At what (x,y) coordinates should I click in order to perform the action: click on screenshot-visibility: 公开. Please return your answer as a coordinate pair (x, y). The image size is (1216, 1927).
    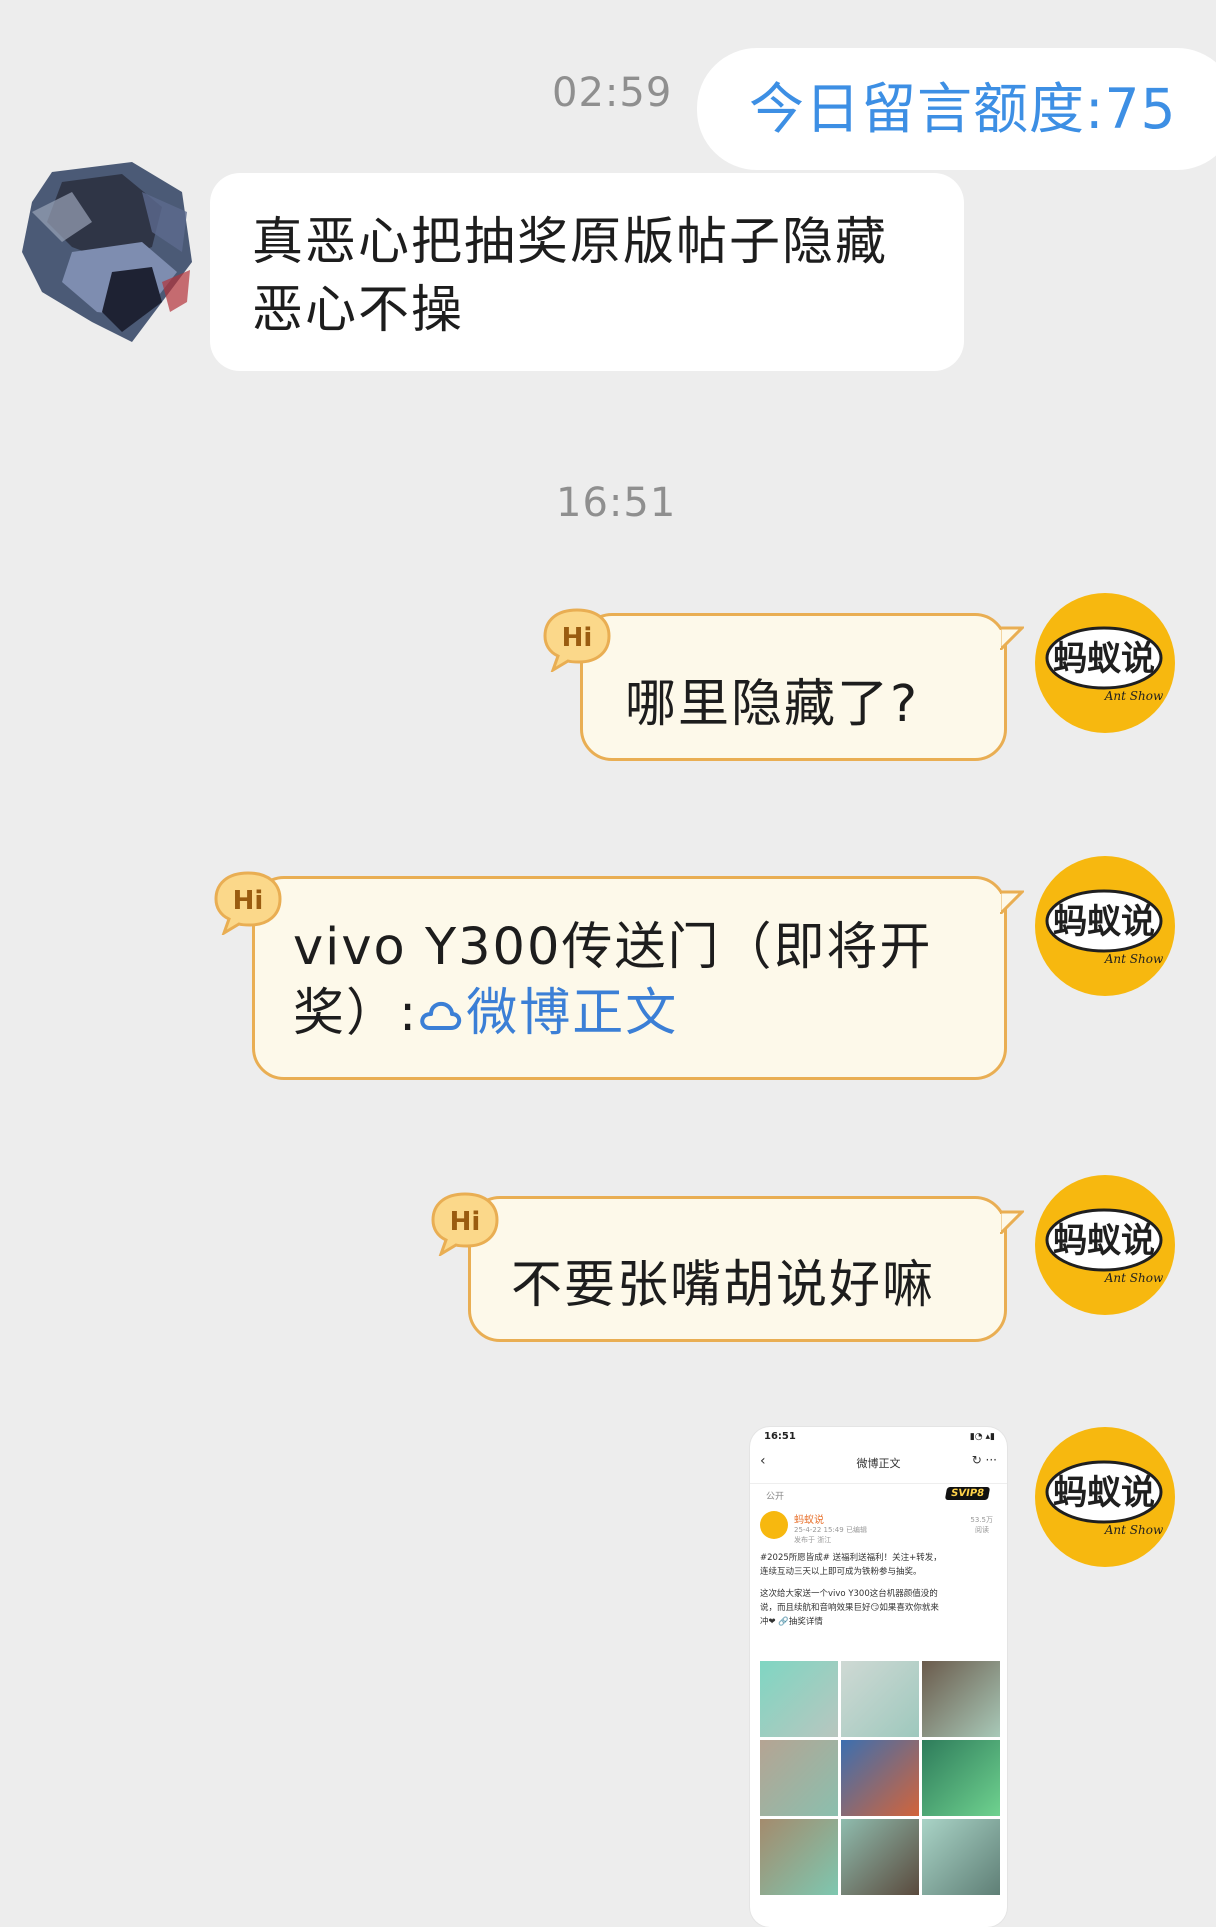
    Looking at the image, I should click on (775, 1497).